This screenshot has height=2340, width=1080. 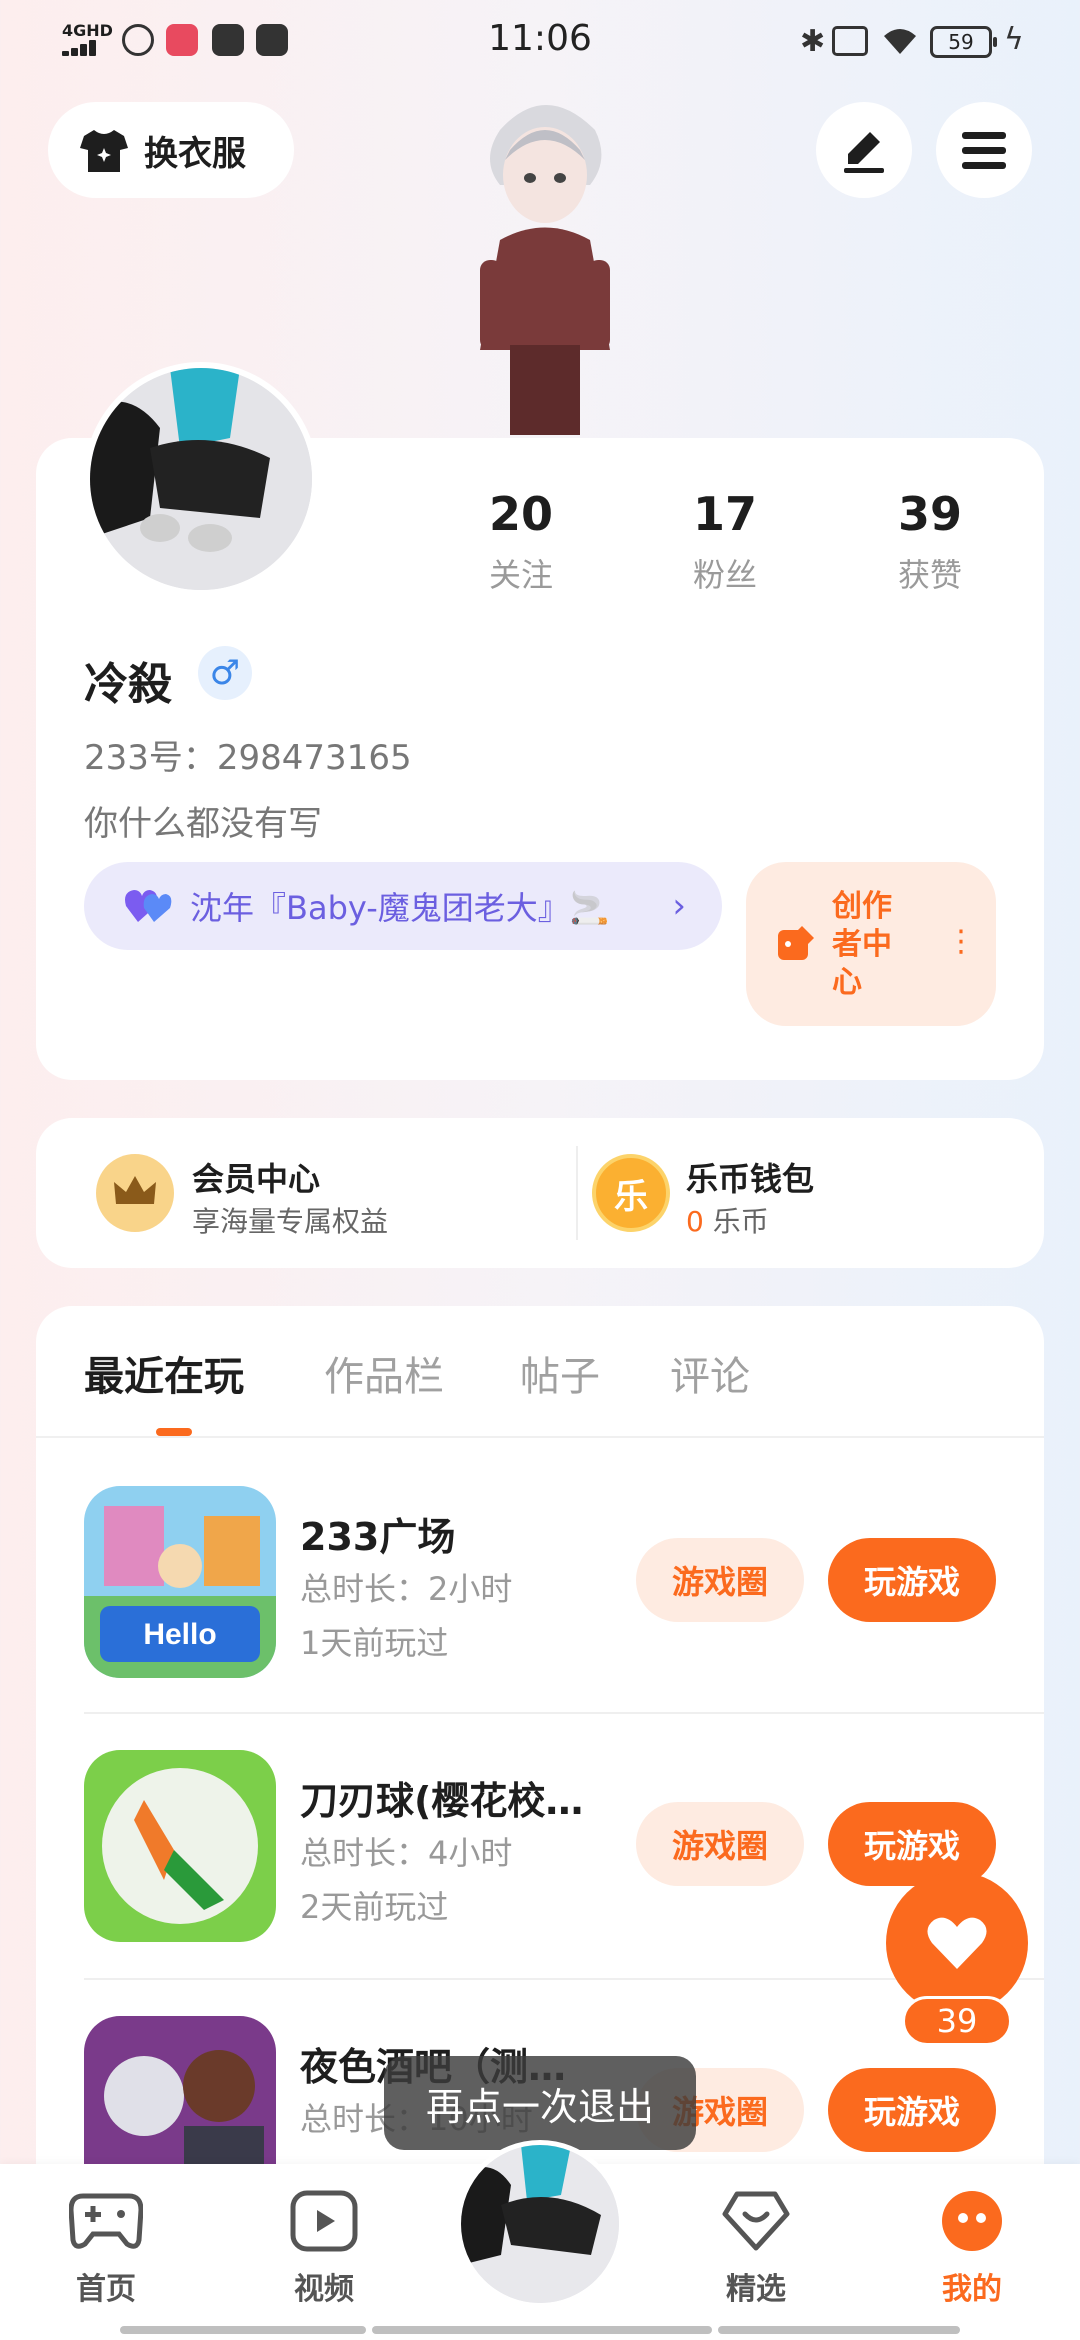 I want to click on more-dots-icon: ⋮, so click(x=961, y=941).